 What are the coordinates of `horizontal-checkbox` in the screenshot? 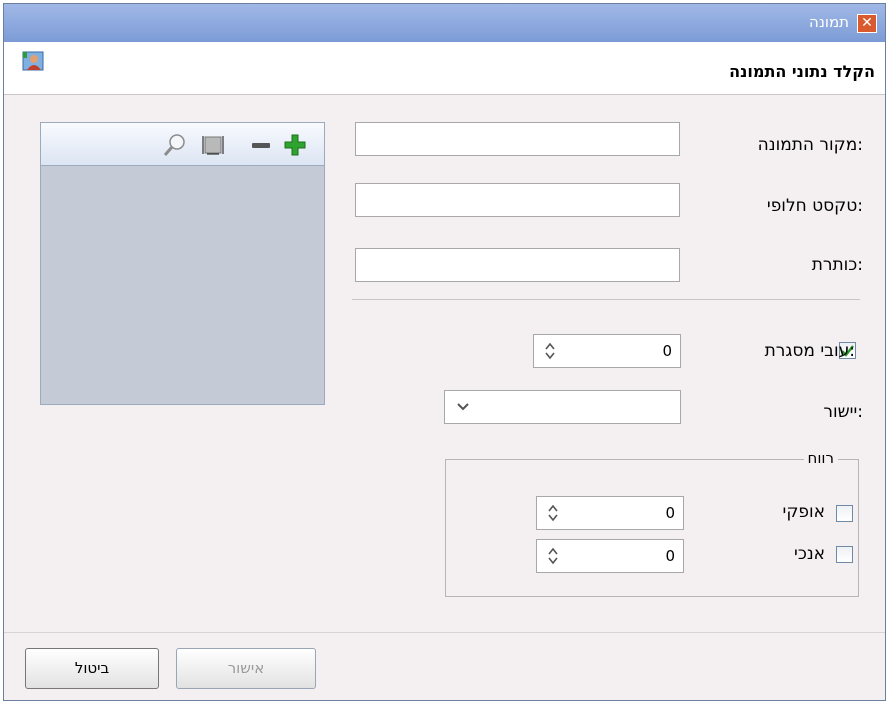 It's located at (844, 513).